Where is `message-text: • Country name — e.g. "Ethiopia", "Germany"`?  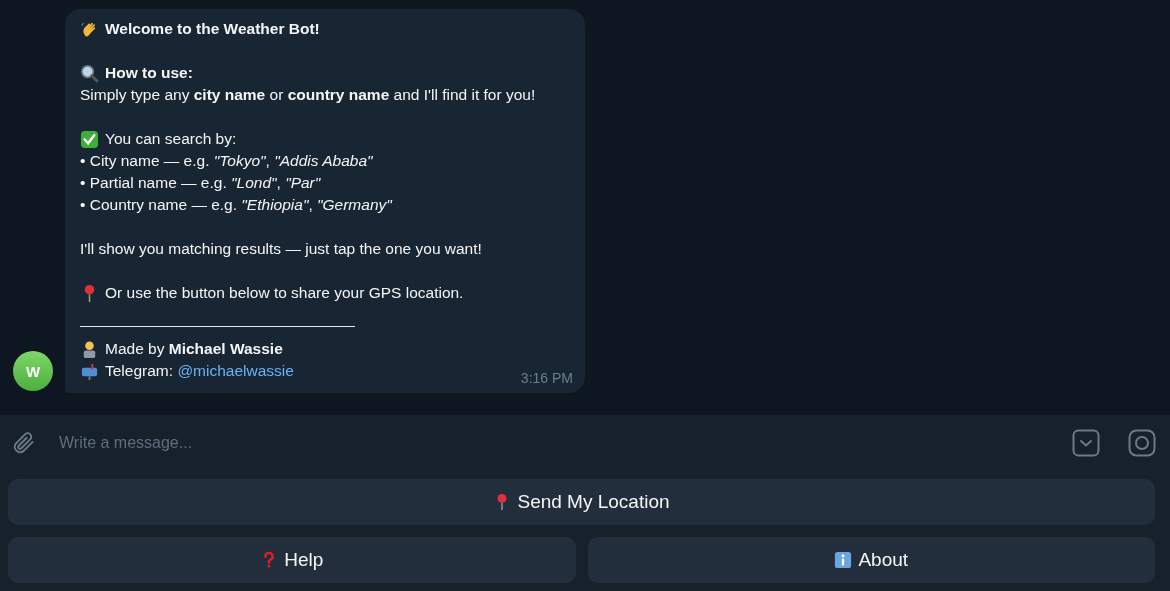 message-text: • Country name — e.g. "Ethiopia", "Germany" is located at coordinates (236, 205).